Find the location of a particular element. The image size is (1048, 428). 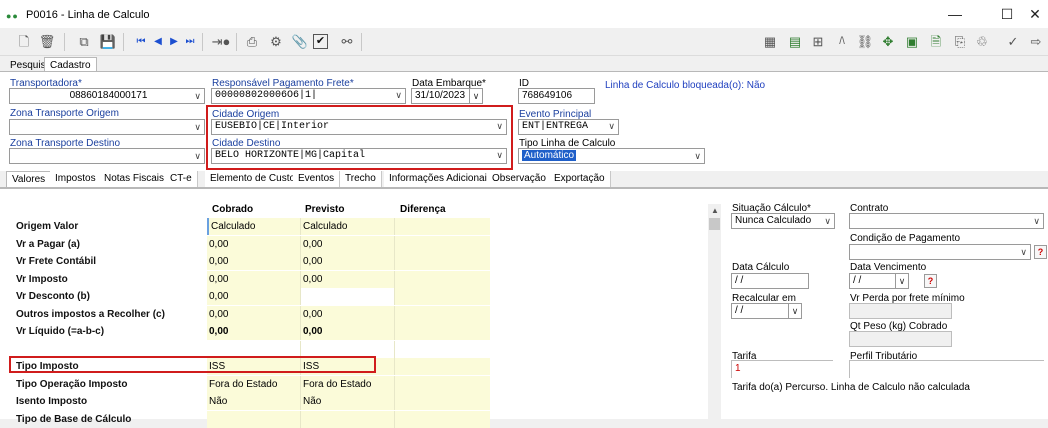

vencimento-help-button: ? is located at coordinates (930, 281).